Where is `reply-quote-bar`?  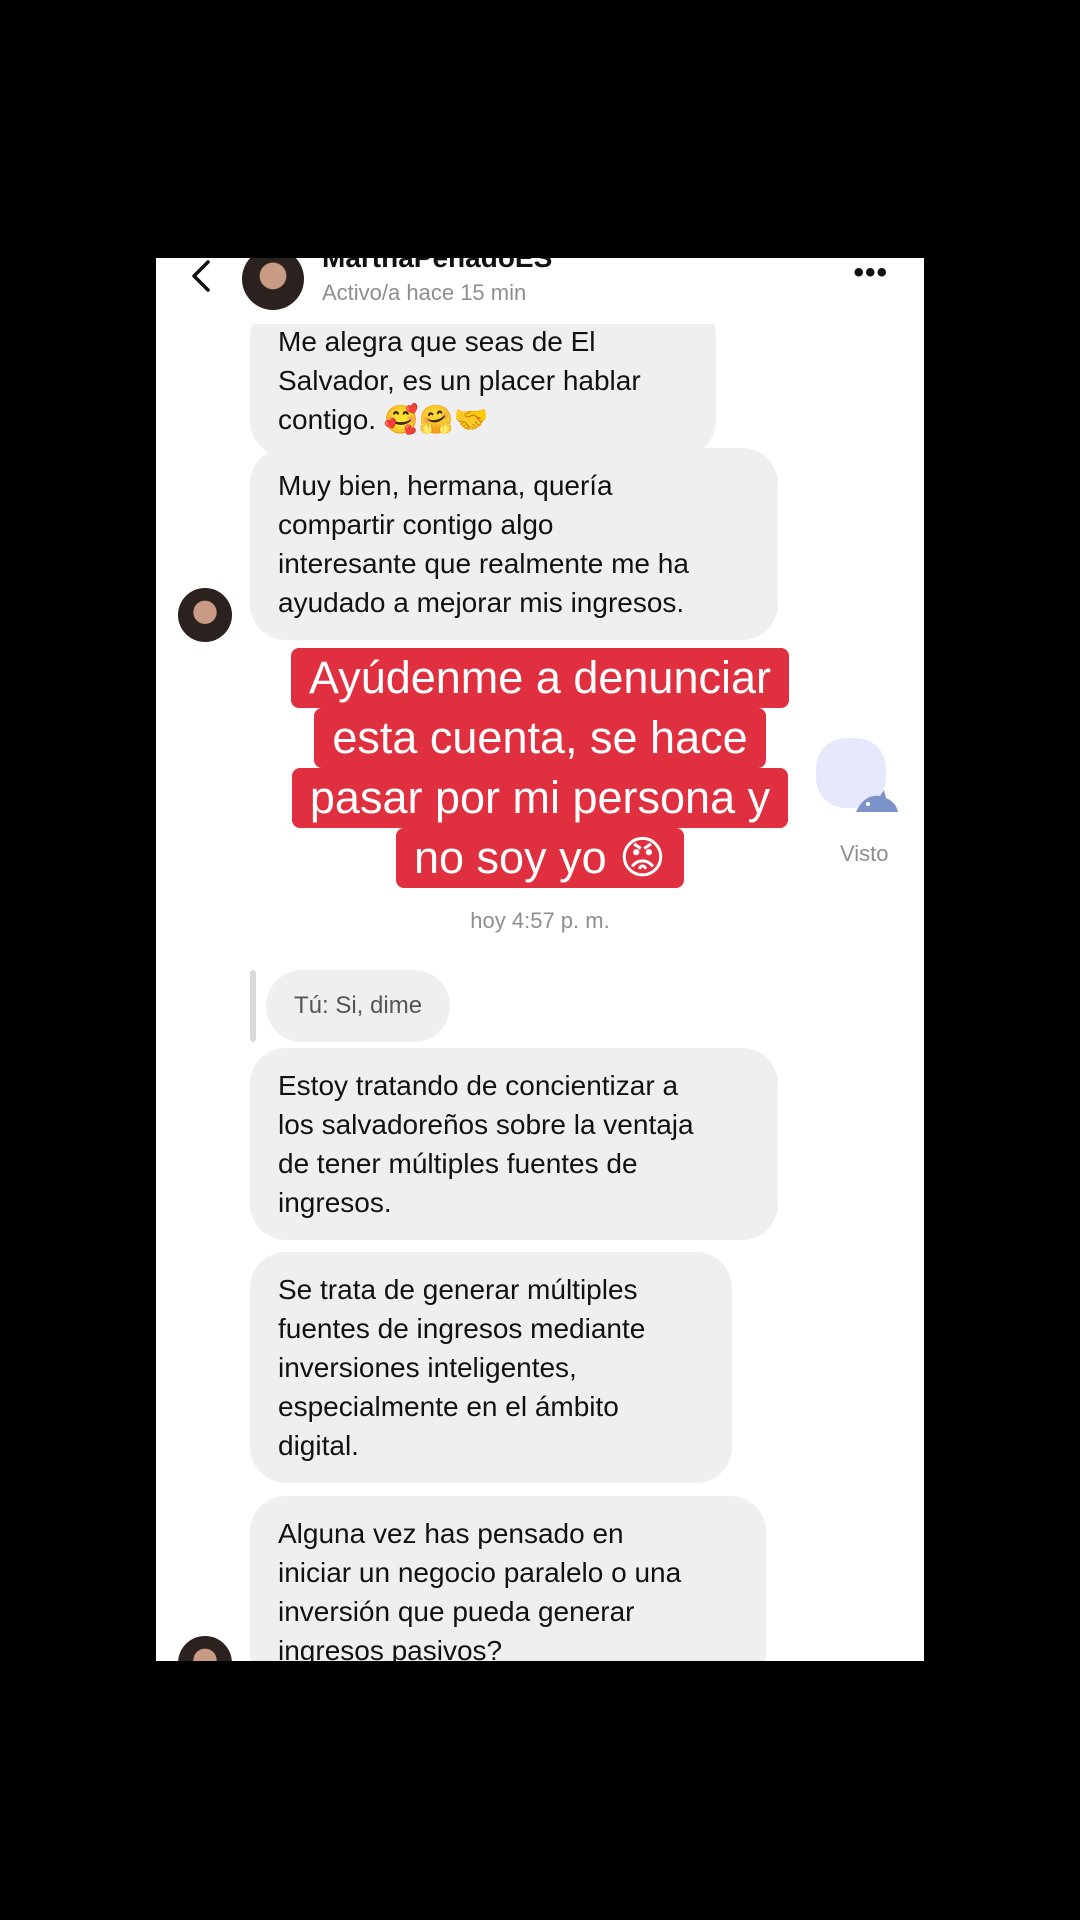 reply-quote-bar is located at coordinates (253, 1006).